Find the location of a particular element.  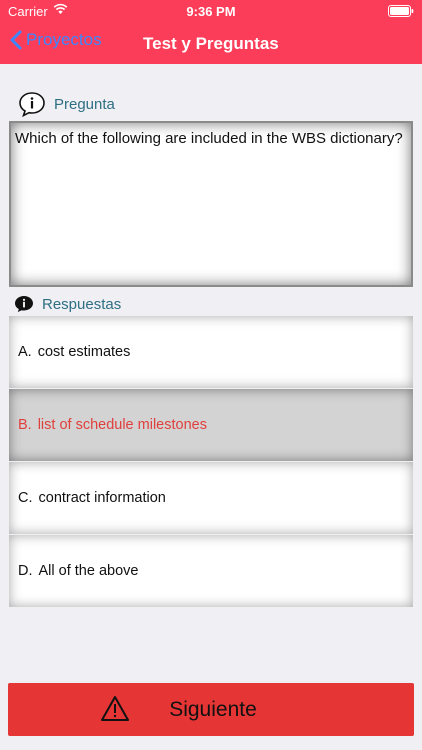

answer-letter: D. is located at coordinates (25, 571).